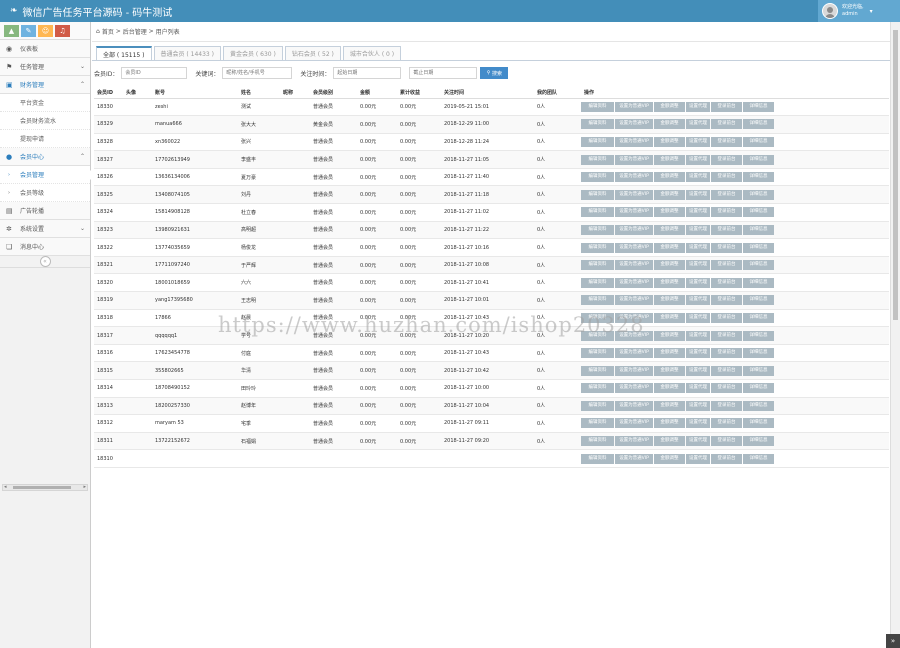 This screenshot has height=648, width=900. Describe the element at coordinates (45, 30) in the screenshot. I see `group-icon: ☺` at that location.